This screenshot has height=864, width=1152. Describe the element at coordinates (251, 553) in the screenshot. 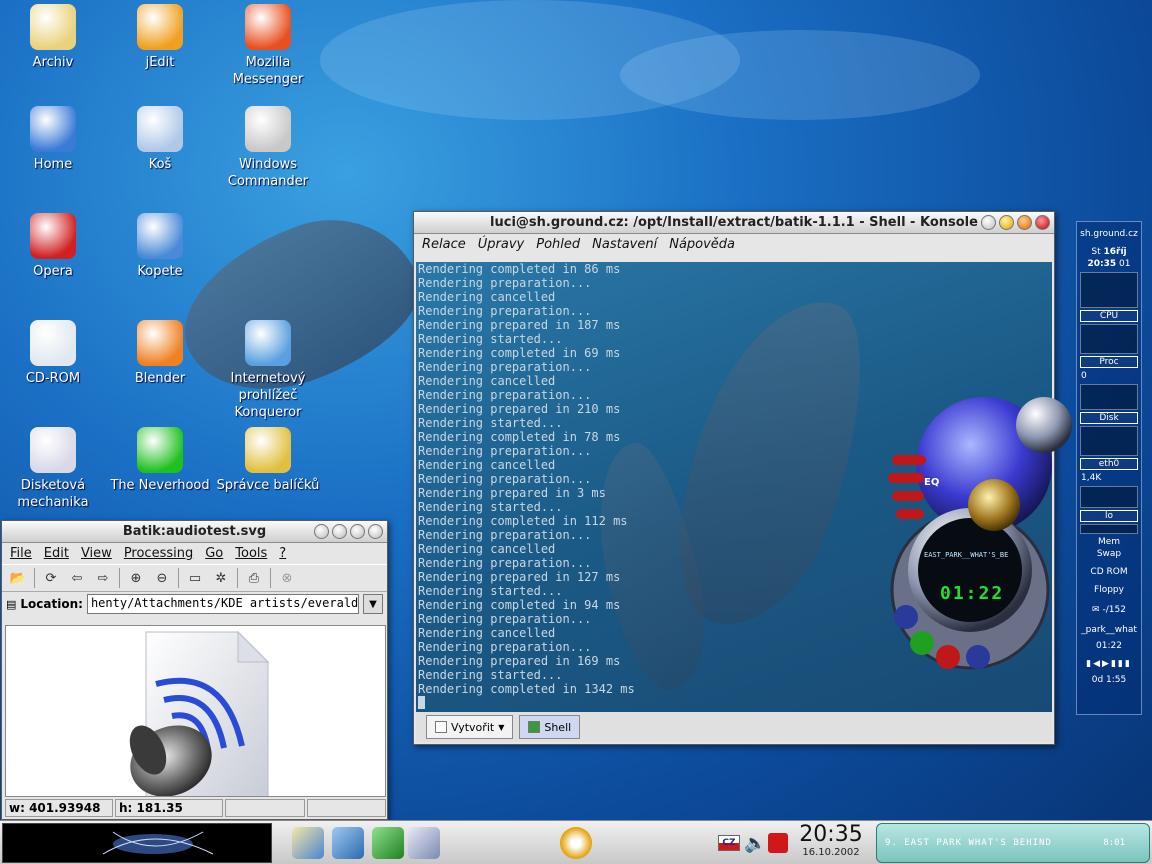

I see `batik-menu-item: Tools` at that location.